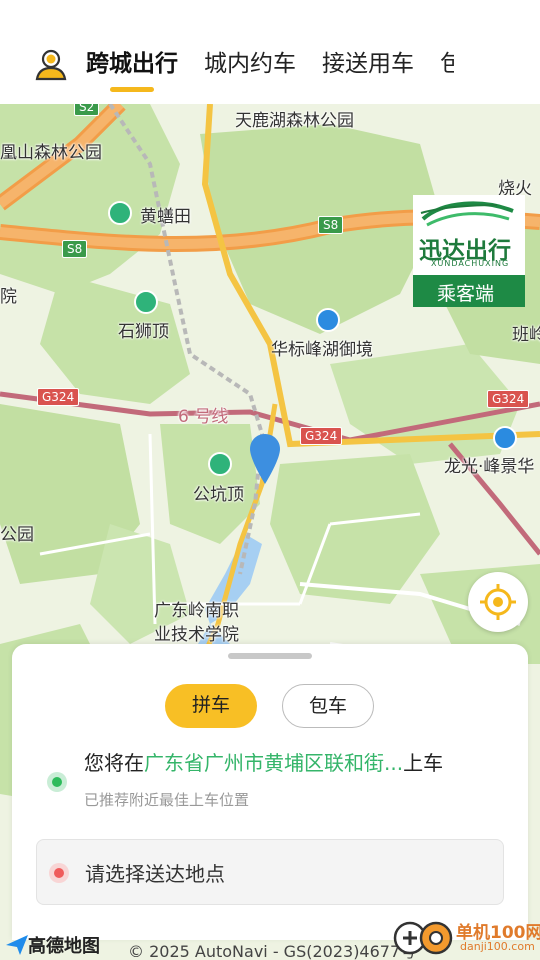 Image resolution: width=540 pixels, height=960 pixels. I want to click on pickup-location: 您将在广东省广州市黄埔区联和街...上车, so click(263, 761).